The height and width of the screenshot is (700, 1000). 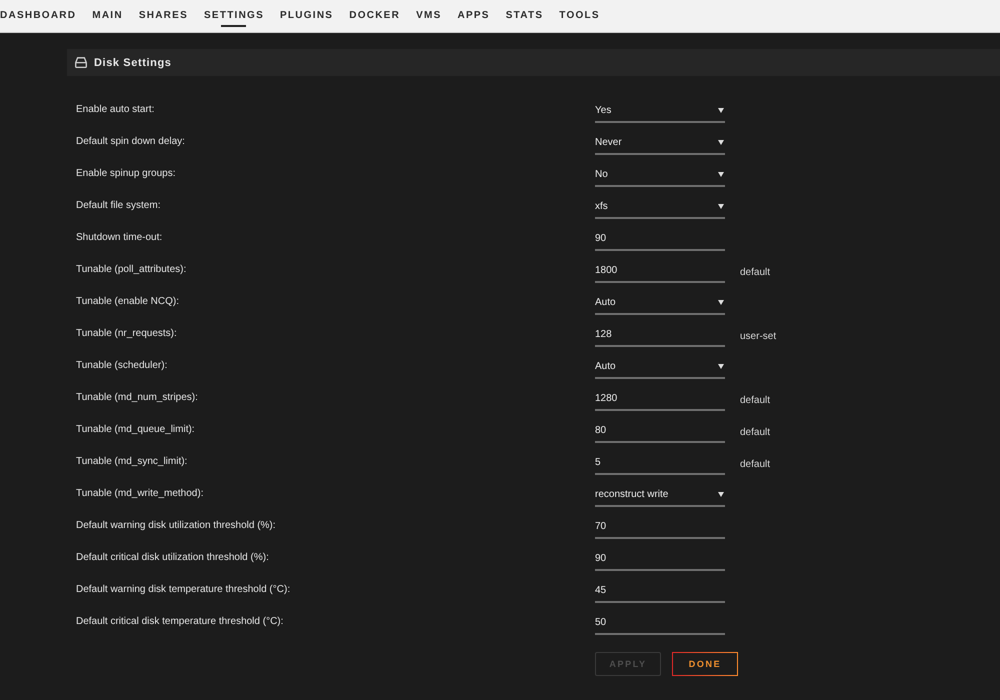 I want to click on setting-label: Tunable (md_write_method):, so click(x=140, y=493).